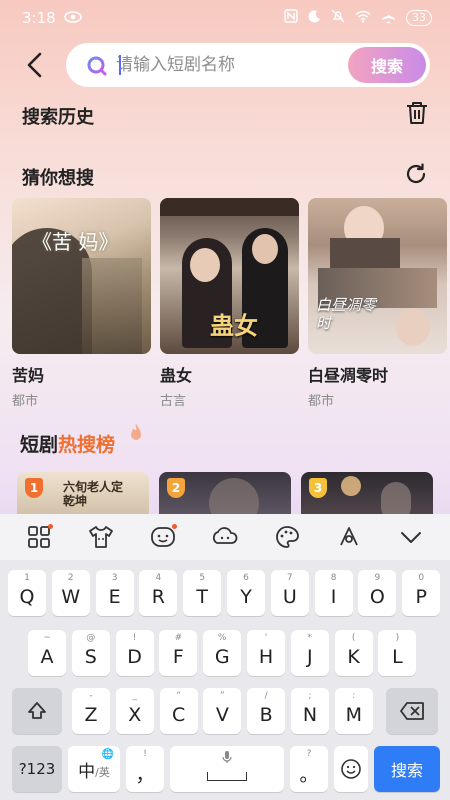 Image resolution: width=450 pixels, height=800 pixels. I want to click on mute-icon, so click(338, 18).